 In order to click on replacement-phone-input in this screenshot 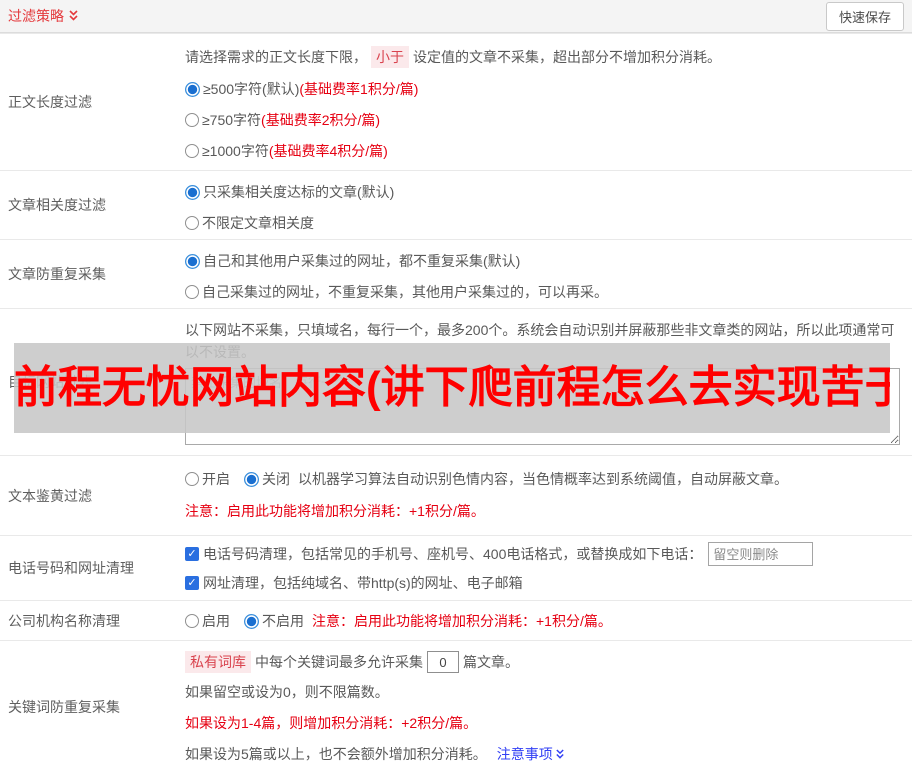, I will do `click(761, 554)`.